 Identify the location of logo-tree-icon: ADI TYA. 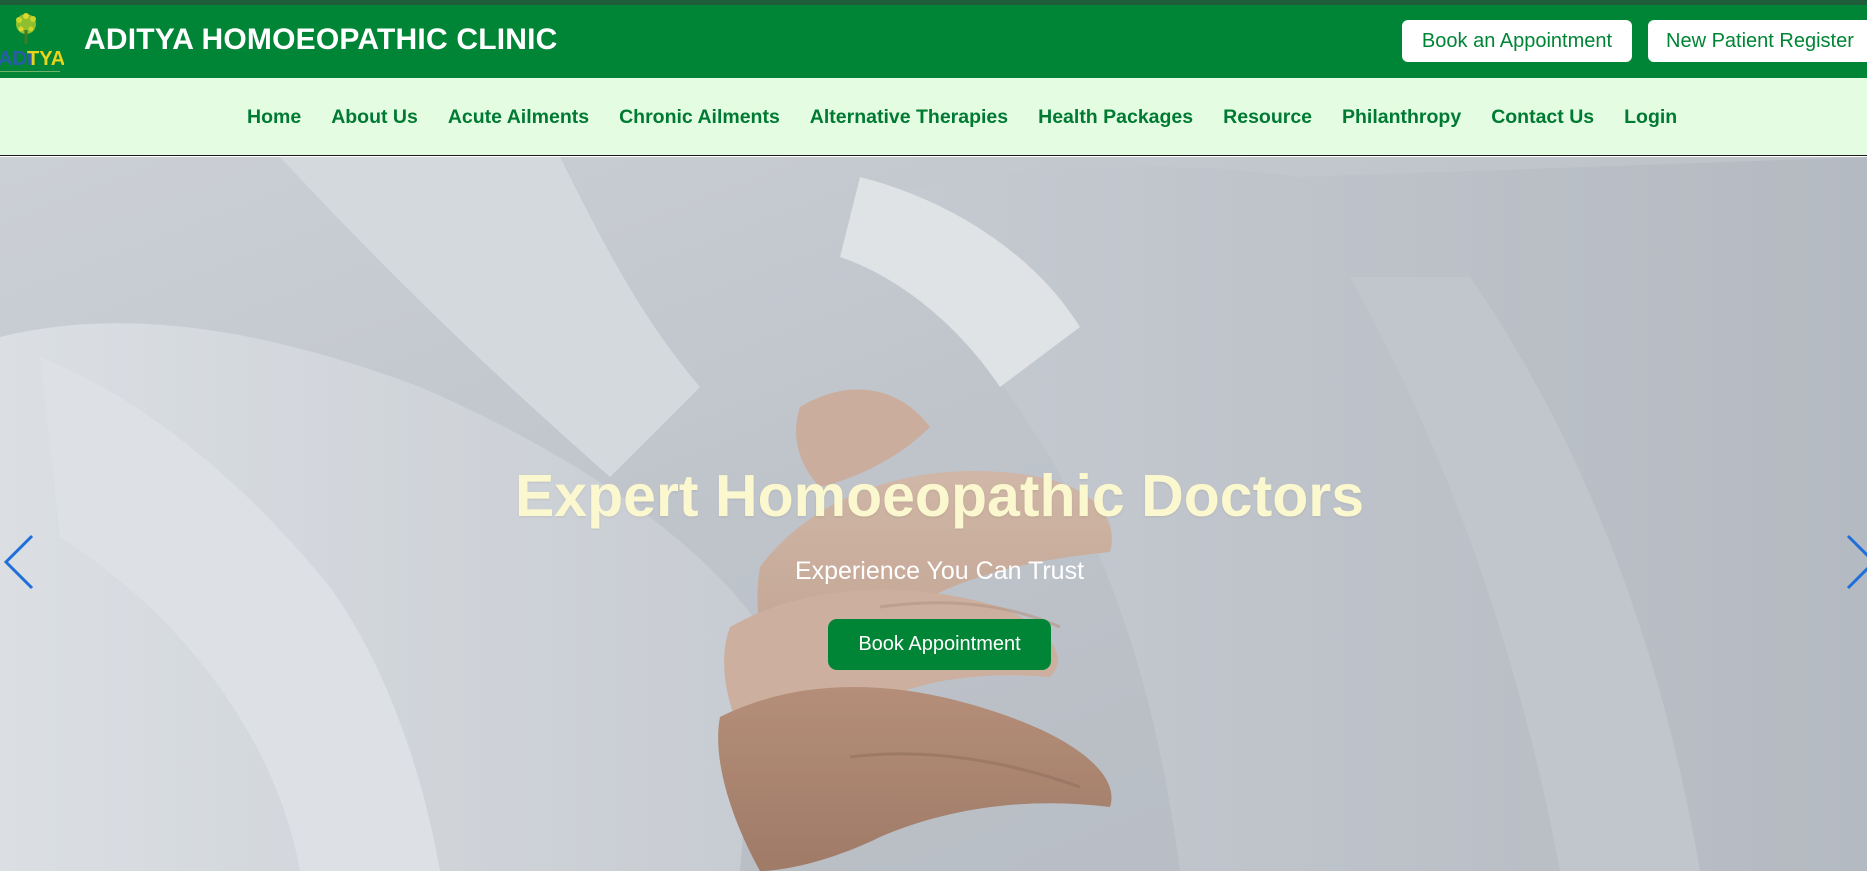
(32, 42).